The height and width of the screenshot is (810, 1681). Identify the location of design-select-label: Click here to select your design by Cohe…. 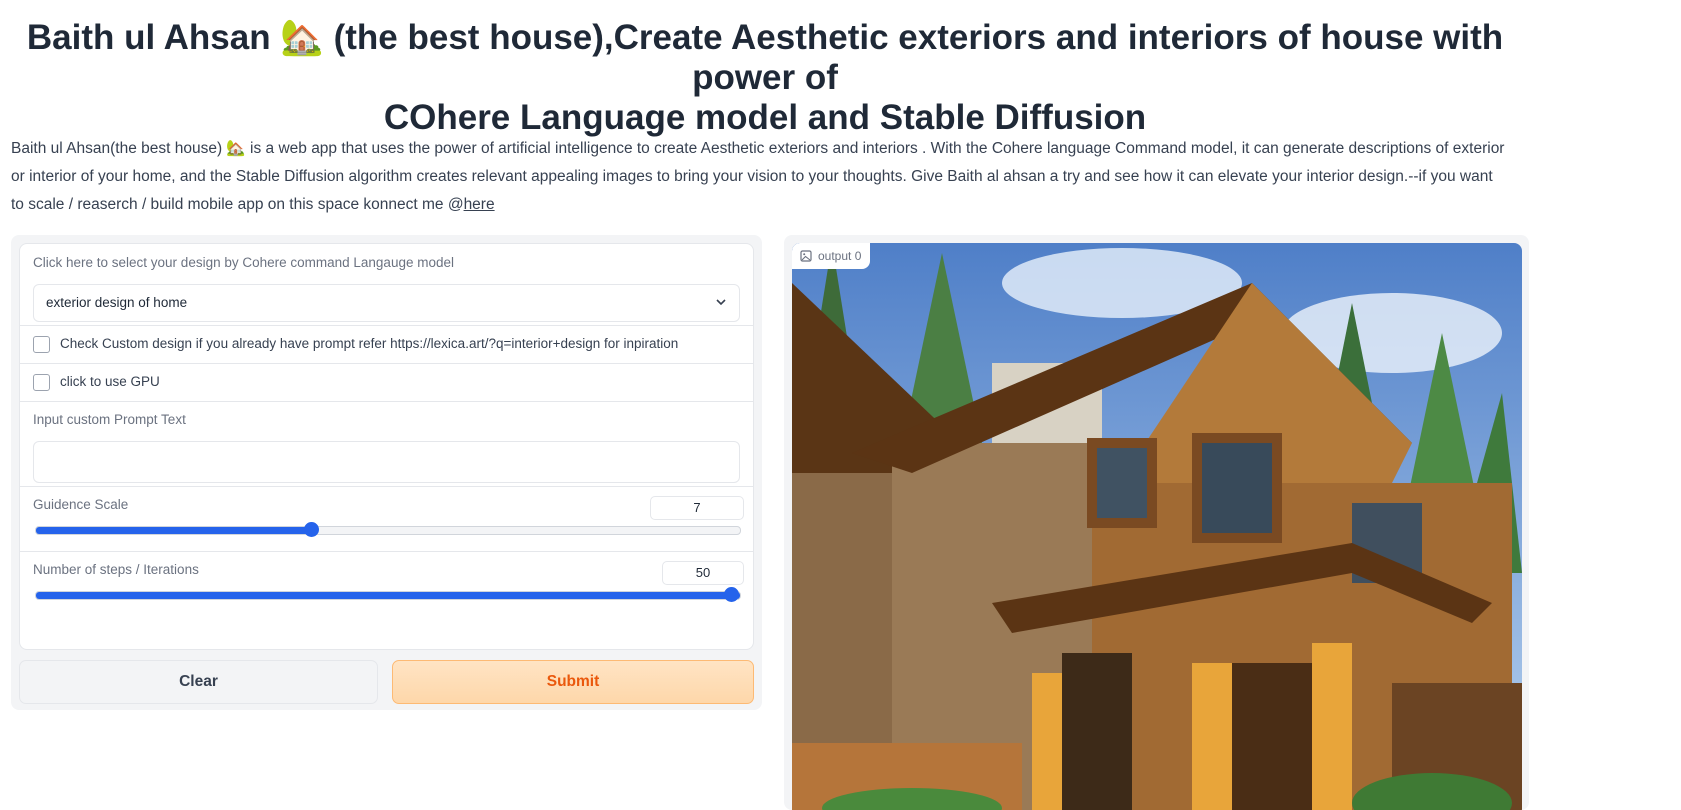
(243, 262).